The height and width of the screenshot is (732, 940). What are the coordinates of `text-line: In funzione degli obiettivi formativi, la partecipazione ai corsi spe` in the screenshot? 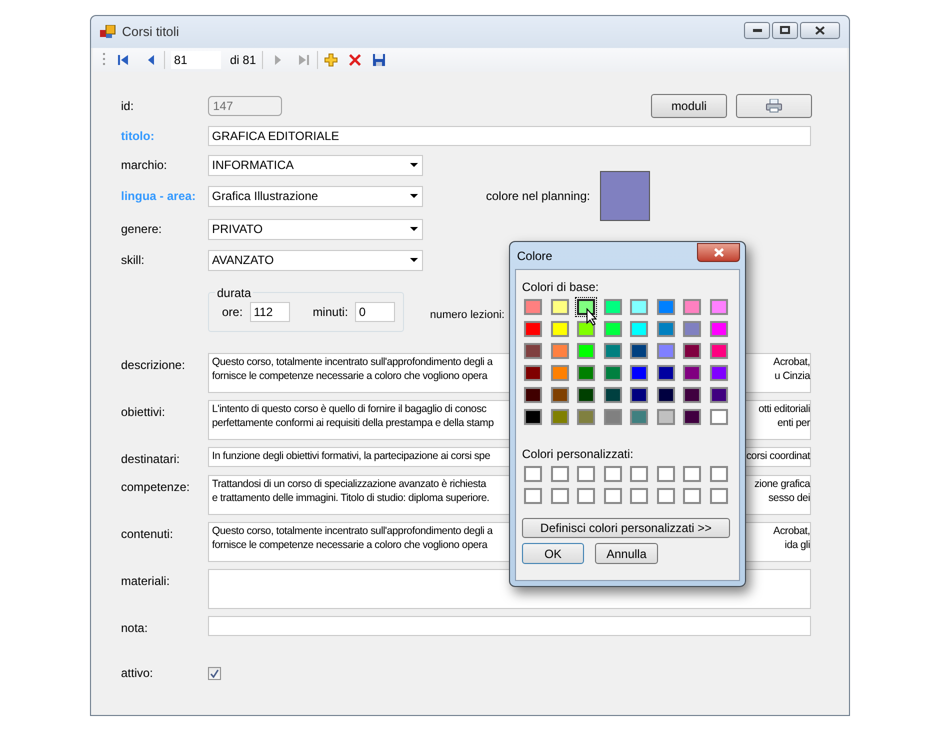 It's located at (351, 456).